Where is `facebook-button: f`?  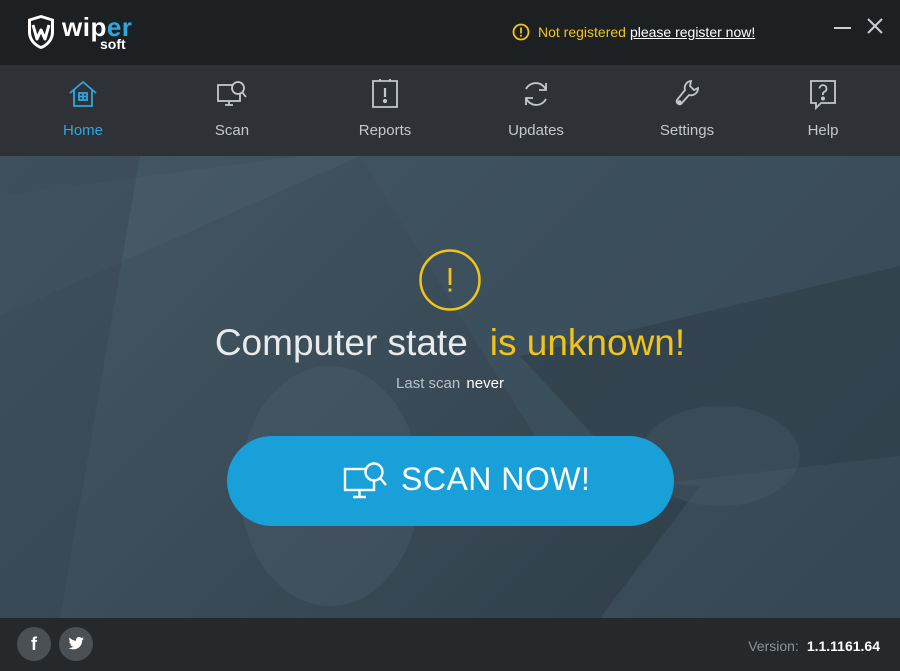 facebook-button: f is located at coordinates (34, 644).